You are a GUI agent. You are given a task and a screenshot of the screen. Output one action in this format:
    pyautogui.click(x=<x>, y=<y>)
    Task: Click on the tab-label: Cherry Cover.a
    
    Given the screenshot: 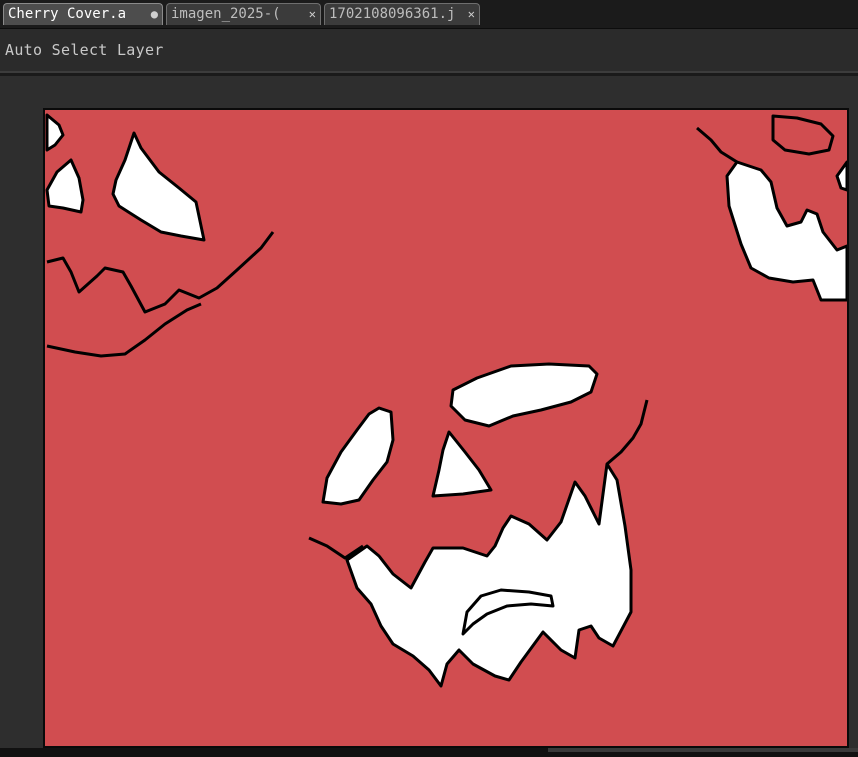 What is the action you would take?
    pyautogui.click(x=67, y=14)
    